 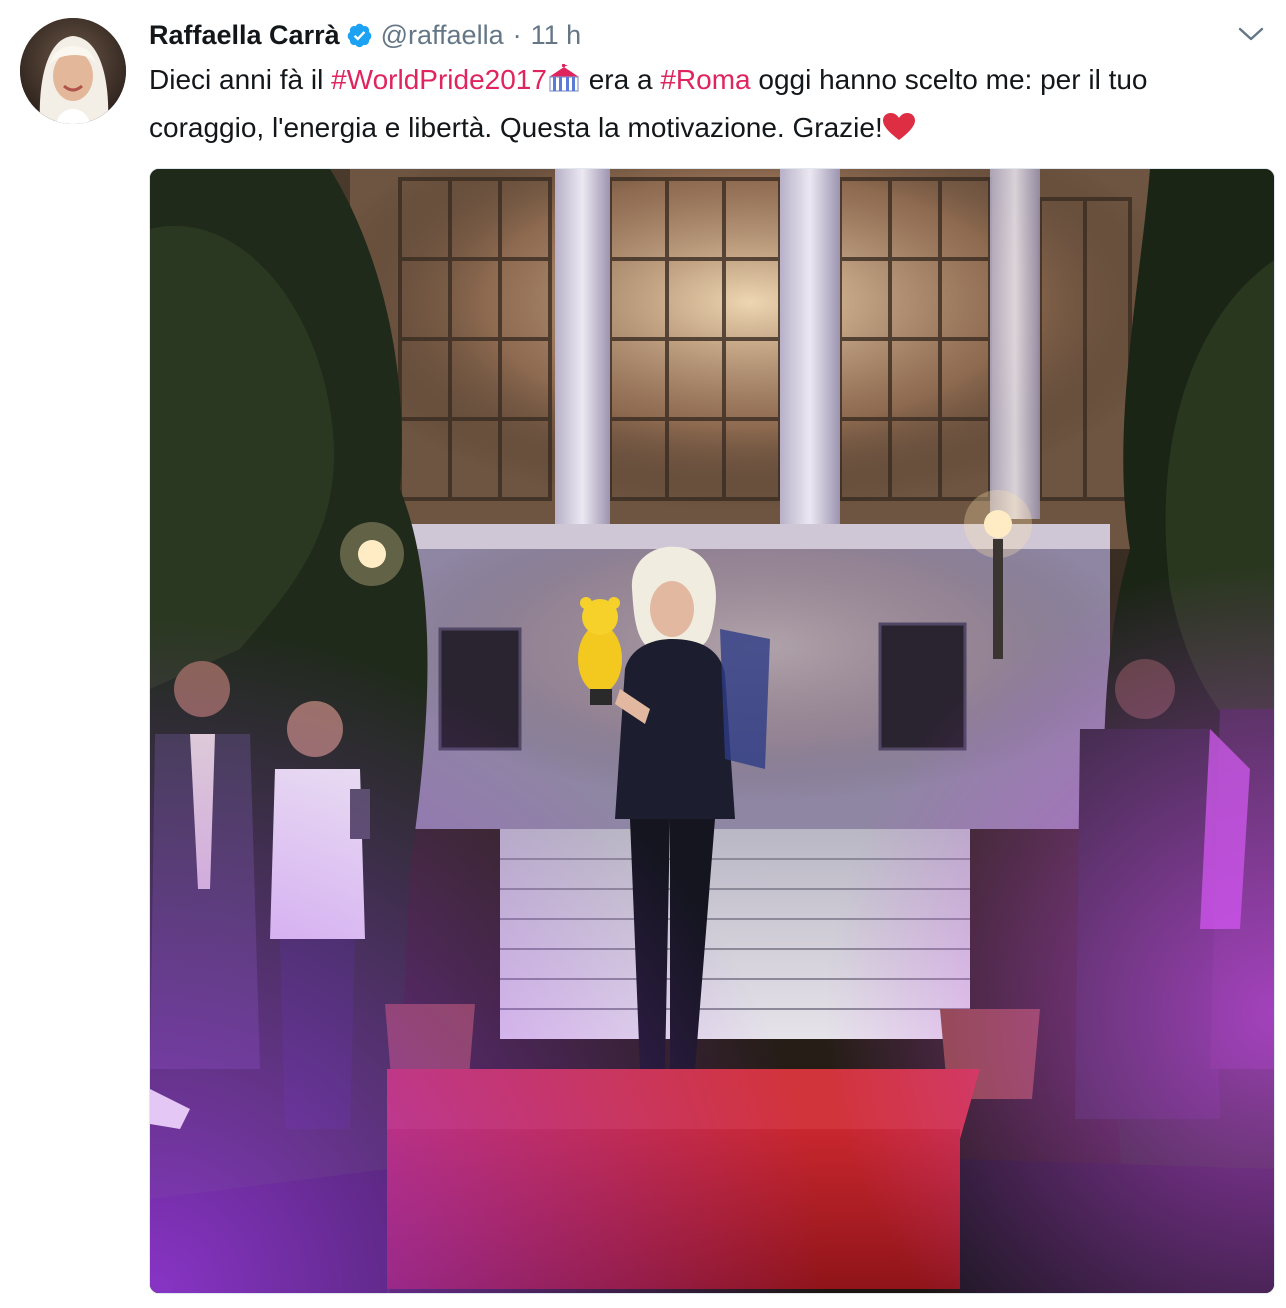 What do you see at coordinates (244, 35) in the screenshot?
I see `display-name: Raffaella Carrà` at bounding box center [244, 35].